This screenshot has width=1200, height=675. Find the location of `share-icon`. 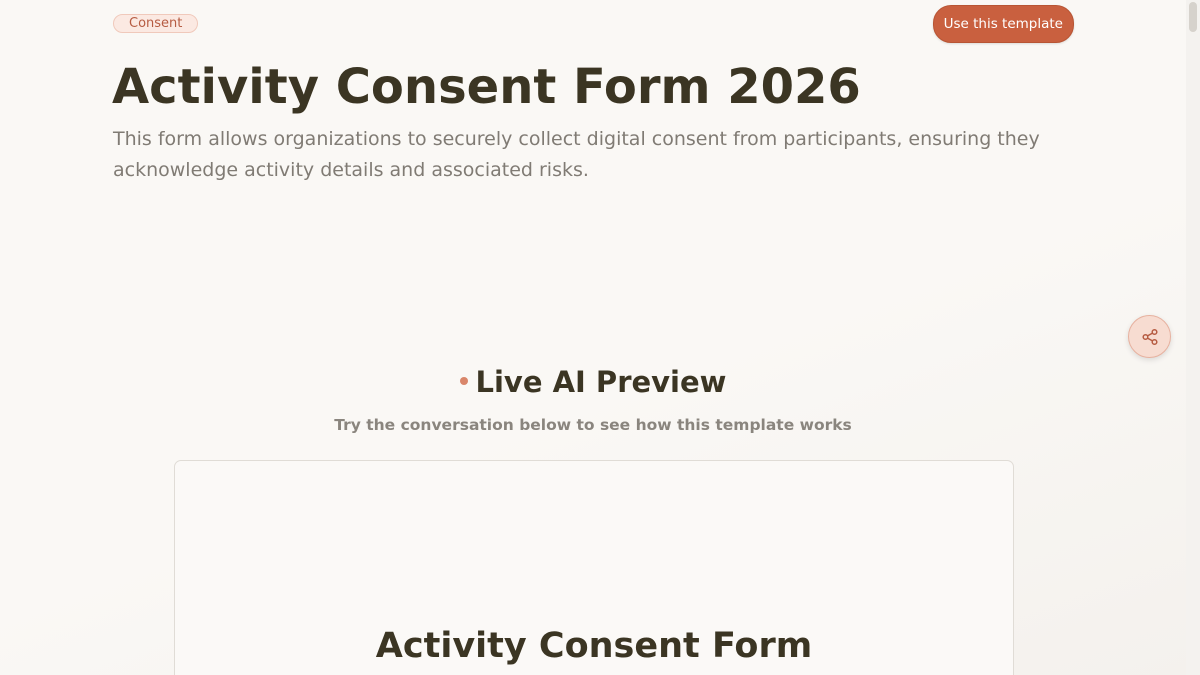

share-icon is located at coordinates (1149, 336).